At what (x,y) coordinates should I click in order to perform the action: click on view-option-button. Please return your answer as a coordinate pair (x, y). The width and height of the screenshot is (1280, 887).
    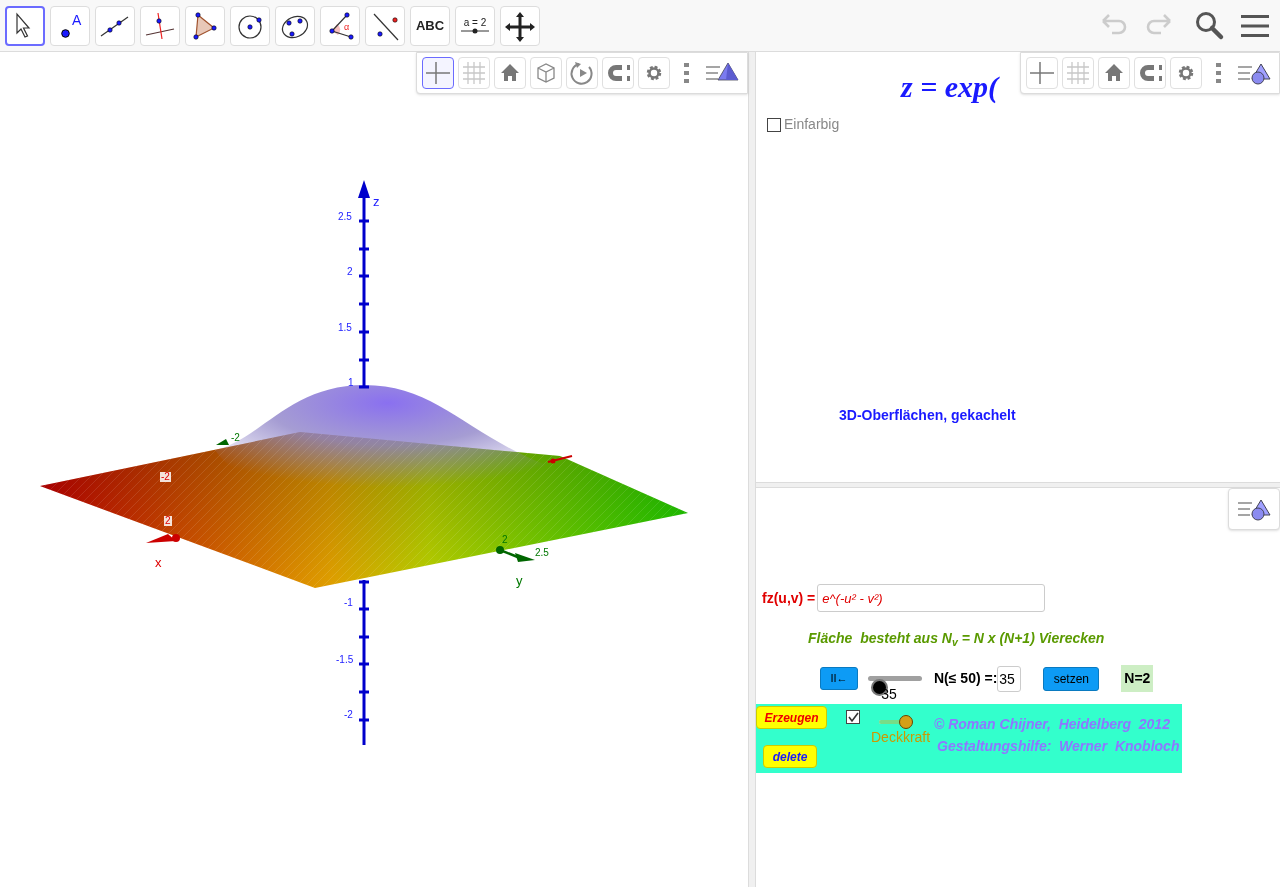
    Looking at the image, I should click on (438, 73).